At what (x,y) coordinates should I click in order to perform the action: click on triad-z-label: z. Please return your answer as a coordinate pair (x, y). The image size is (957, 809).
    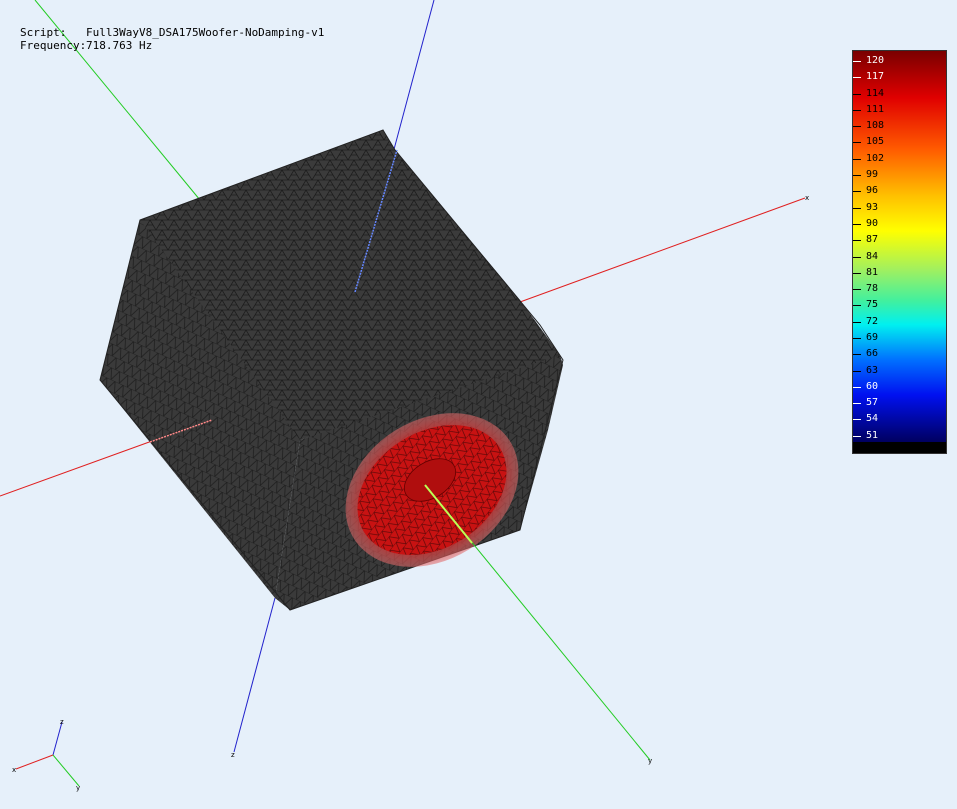
    Looking at the image, I should click on (62, 722).